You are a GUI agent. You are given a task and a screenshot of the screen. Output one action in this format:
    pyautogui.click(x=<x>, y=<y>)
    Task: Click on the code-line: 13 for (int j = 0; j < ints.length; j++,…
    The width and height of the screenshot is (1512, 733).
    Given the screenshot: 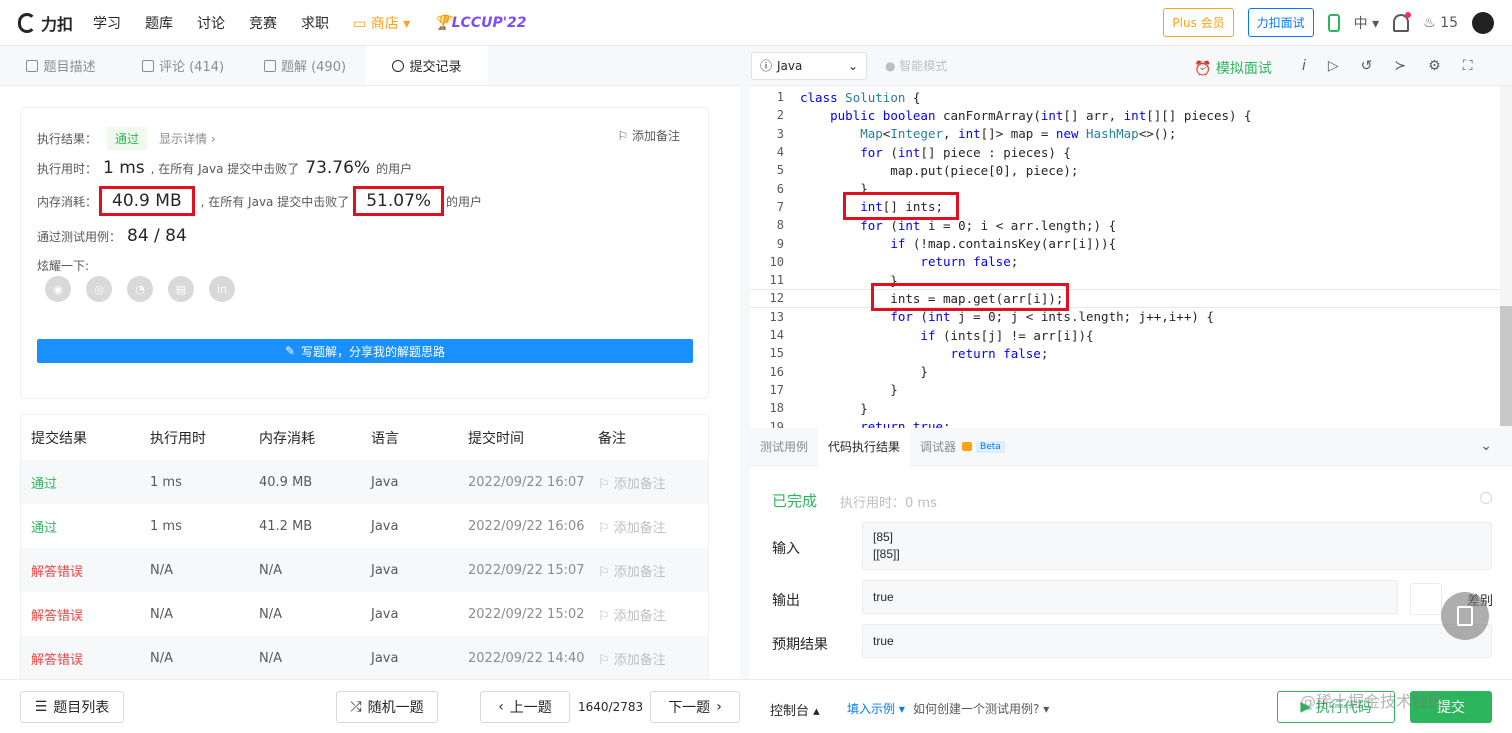 What is the action you would take?
    pyautogui.click(x=1131, y=317)
    